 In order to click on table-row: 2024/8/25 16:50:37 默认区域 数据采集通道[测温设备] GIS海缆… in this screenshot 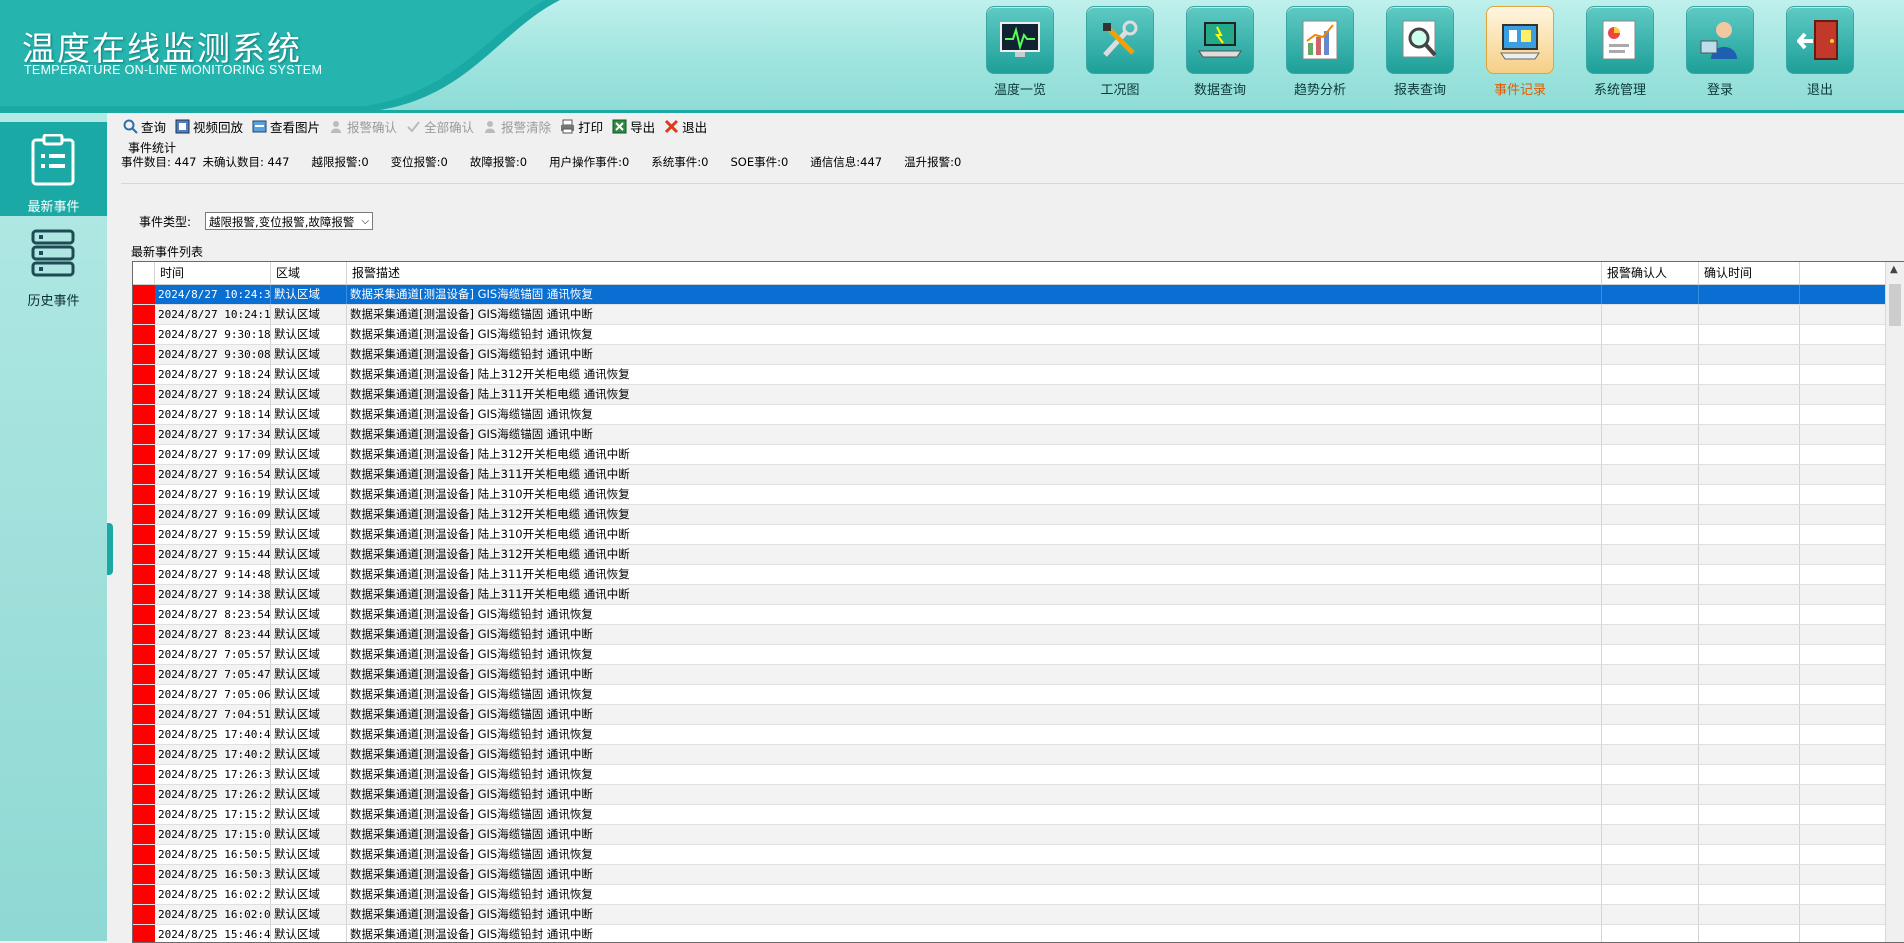, I will do `click(1009, 875)`.